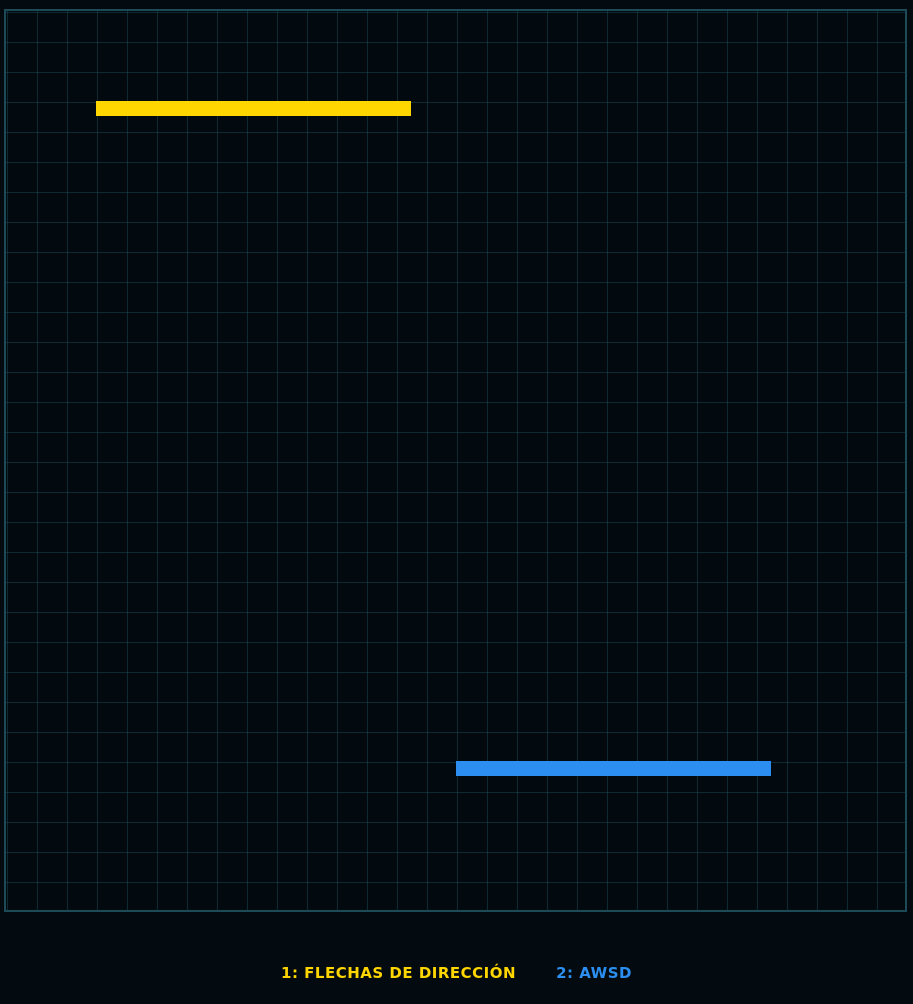 This screenshot has width=913, height=1004. Describe the element at coordinates (594, 973) in the screenshot. I see `player2-controls-label: 2: AWSD` at that location.